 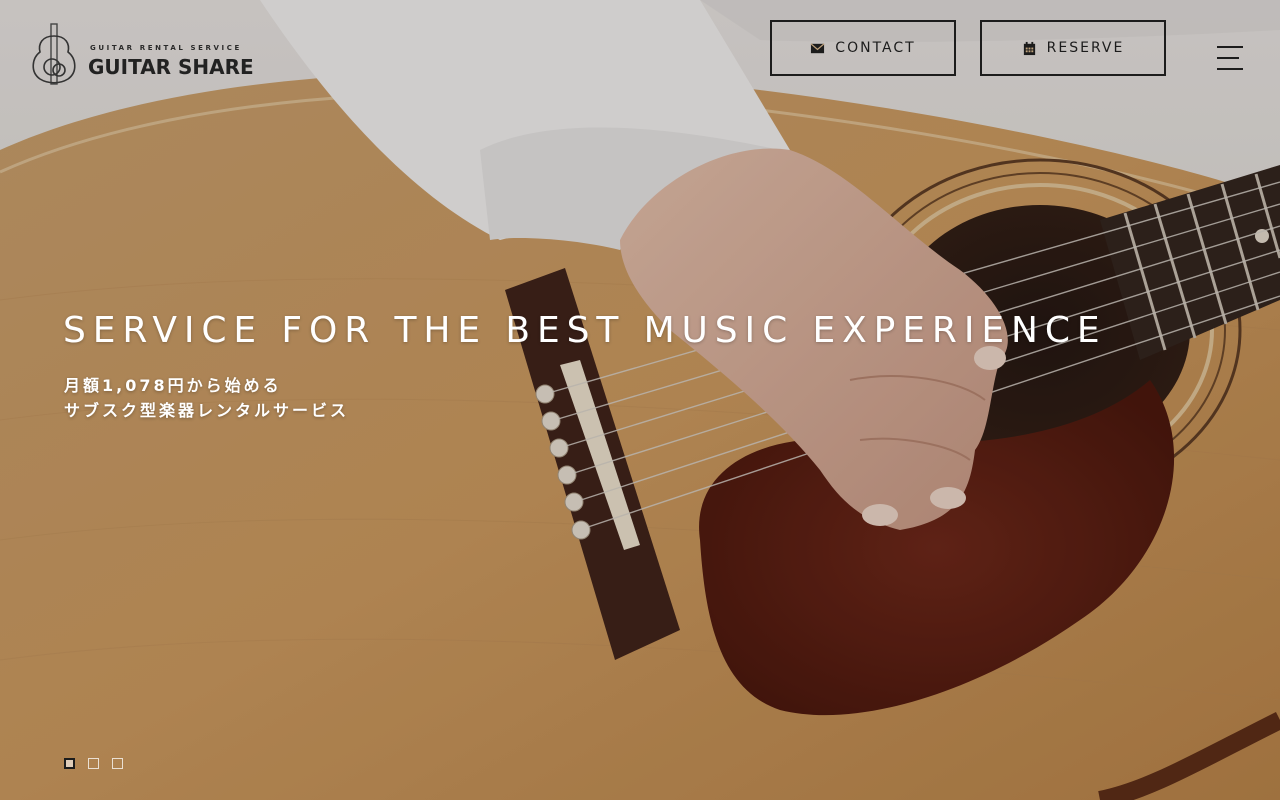 I want to click on contact-button-label: CONTACT, so click(x=875, y=48).